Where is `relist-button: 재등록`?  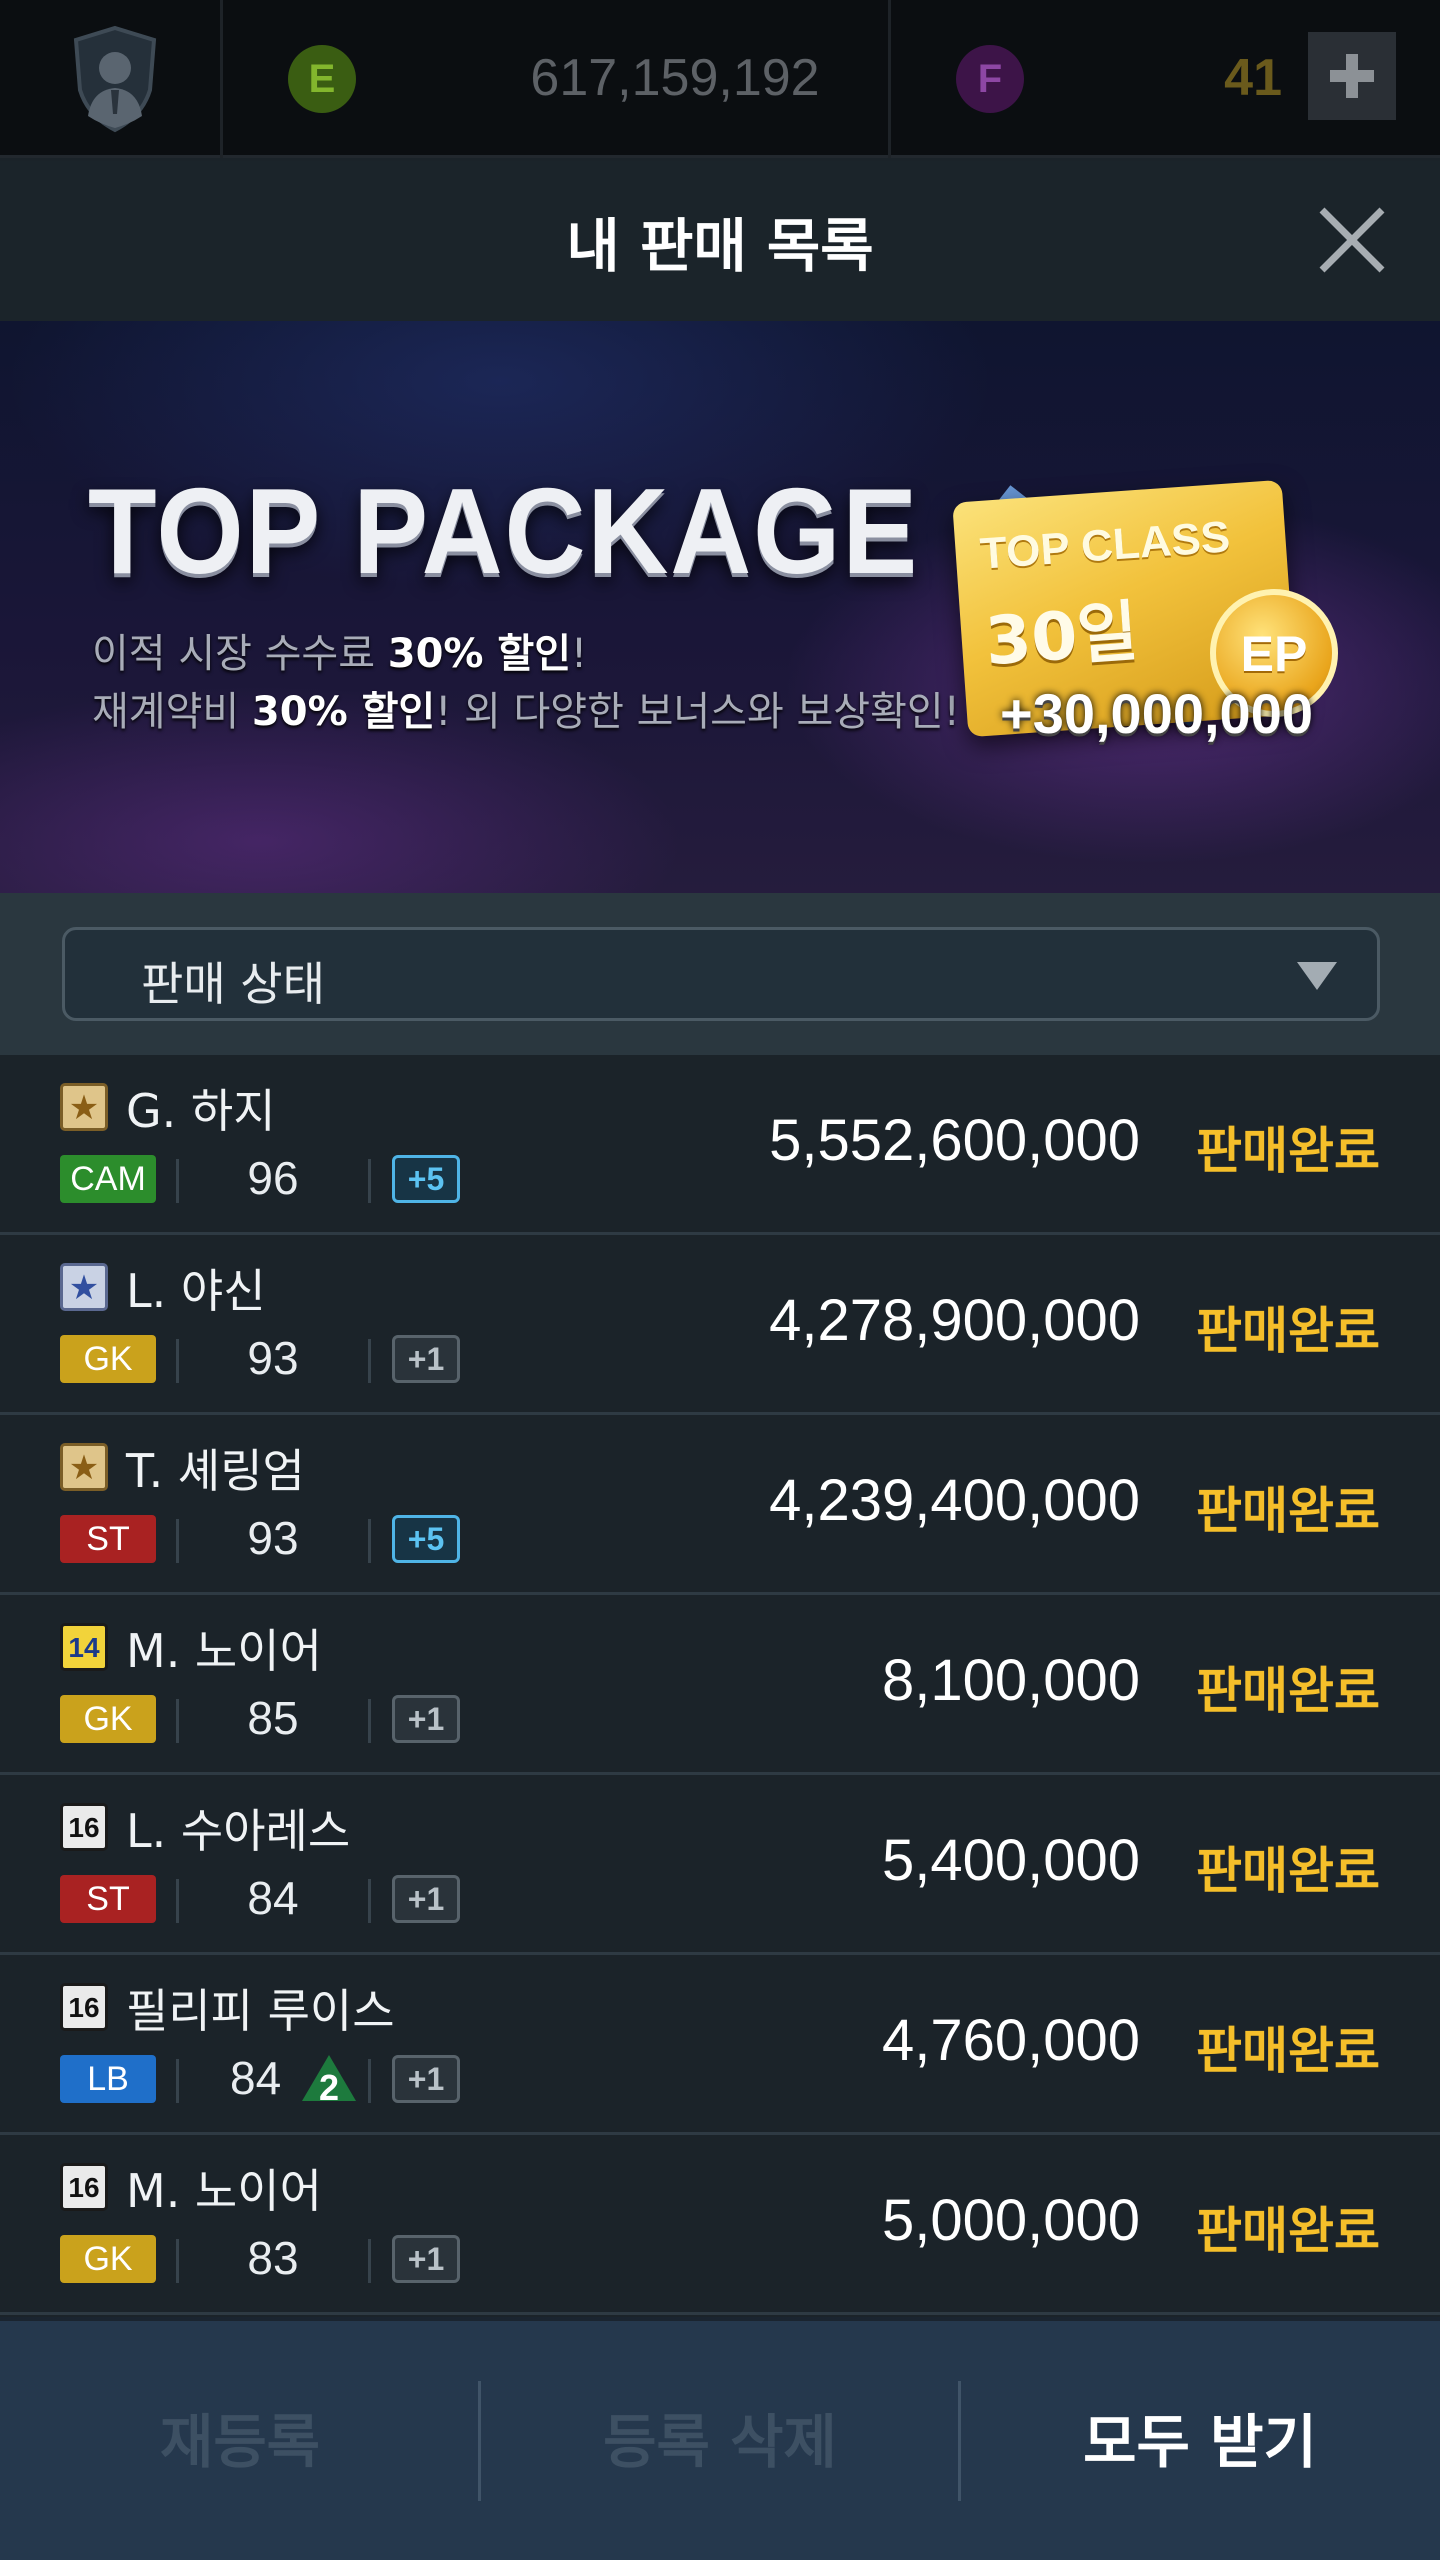
relist-button: 재등록 is located at coordinates (240, 2440).